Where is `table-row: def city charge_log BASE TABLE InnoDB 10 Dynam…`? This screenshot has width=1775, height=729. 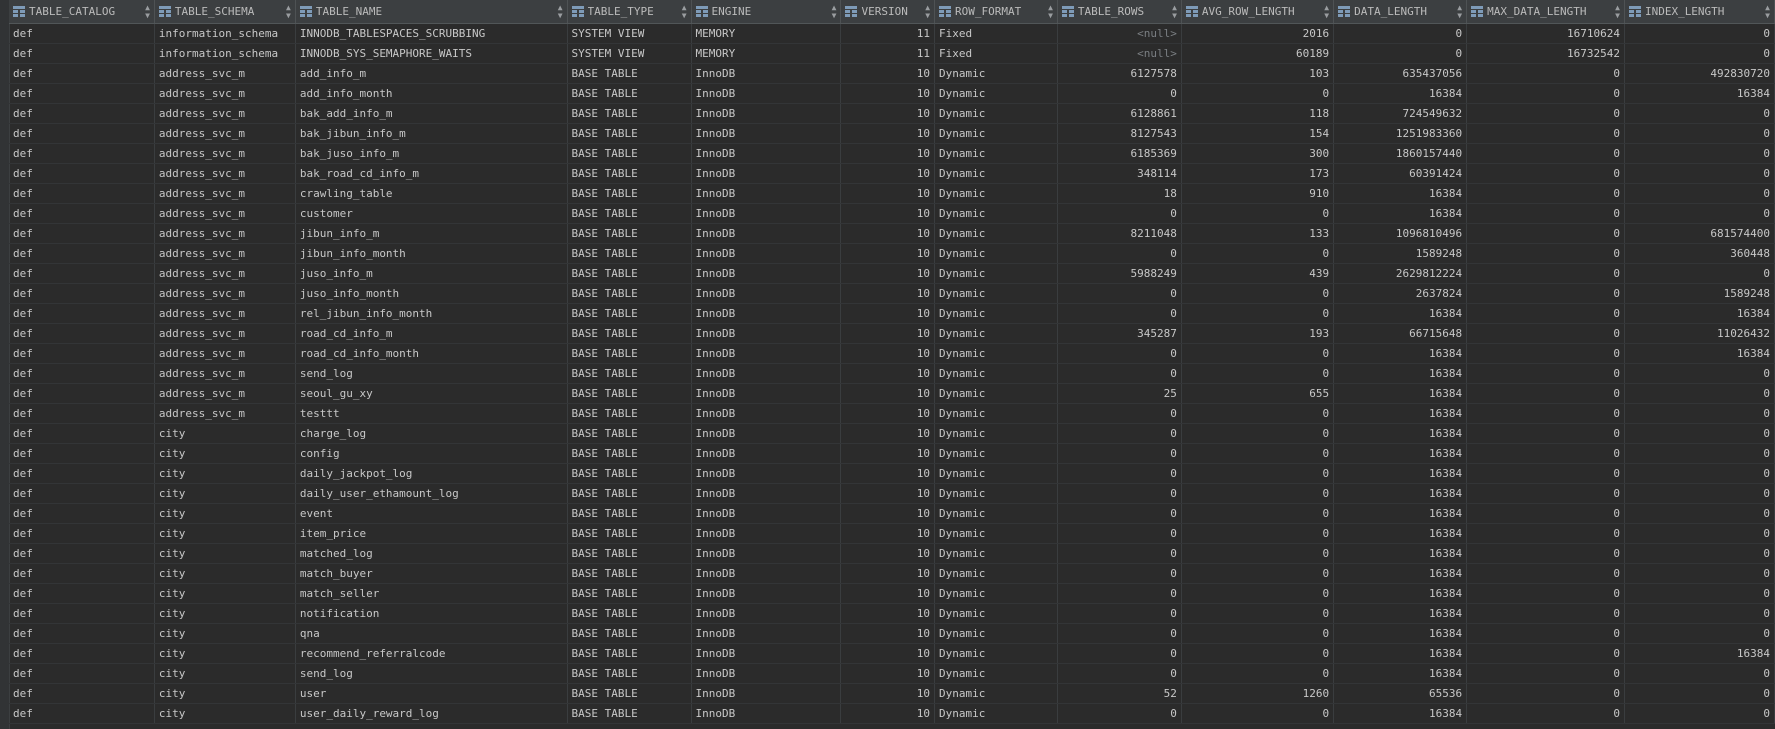
table-row: def city charge_log BASE TABLE InnoDB 10 Dynam… is located at coordinates (892, 433).